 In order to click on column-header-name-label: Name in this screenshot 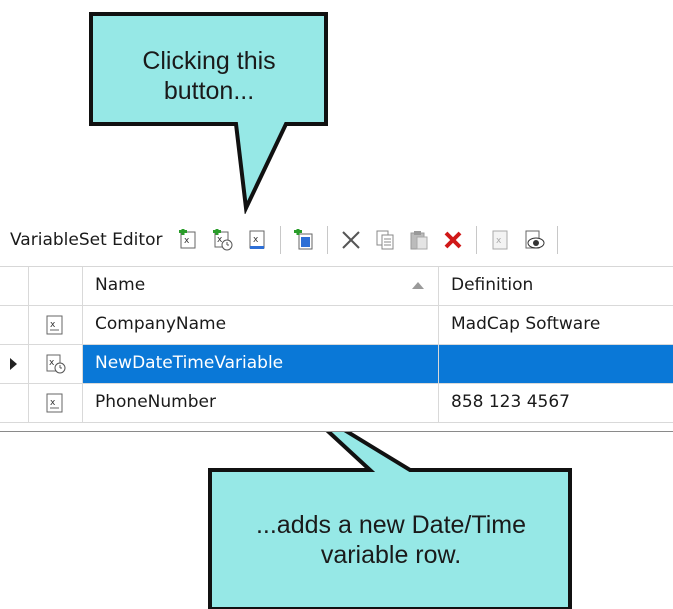, I will do `click(120, 285)`.